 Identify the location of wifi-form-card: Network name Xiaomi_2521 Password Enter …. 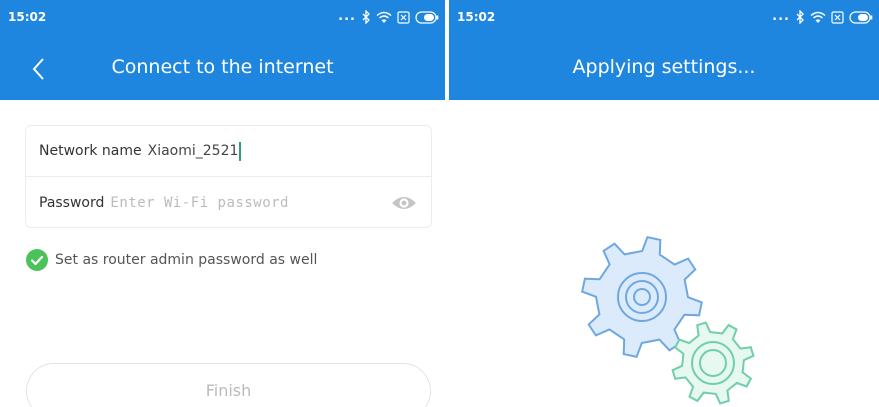
(228, 176).